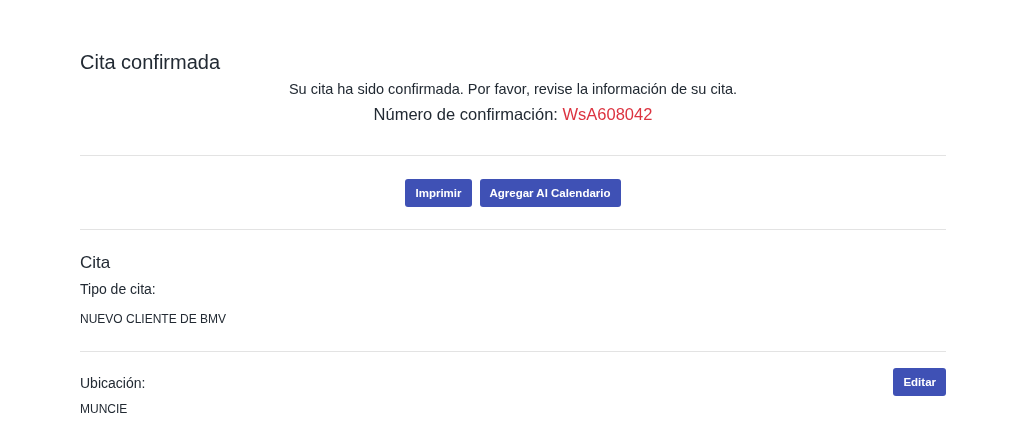 The image size is (1024, 422). I want to click on field-value: NUEVO CLIENTE DE BMV, so click(153, 319).